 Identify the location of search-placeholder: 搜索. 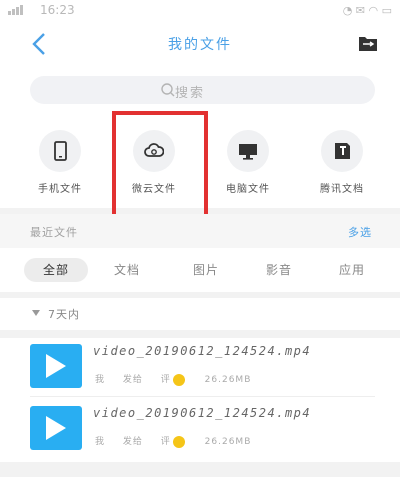
(190, 93).